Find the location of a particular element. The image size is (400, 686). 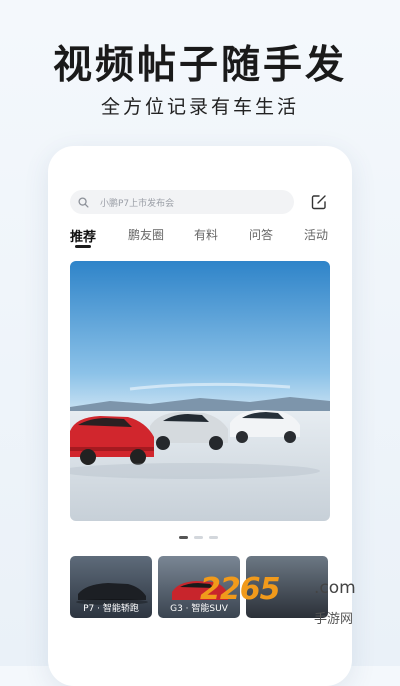

watermark-brand: 2265 is located at coordinates (240, 589).